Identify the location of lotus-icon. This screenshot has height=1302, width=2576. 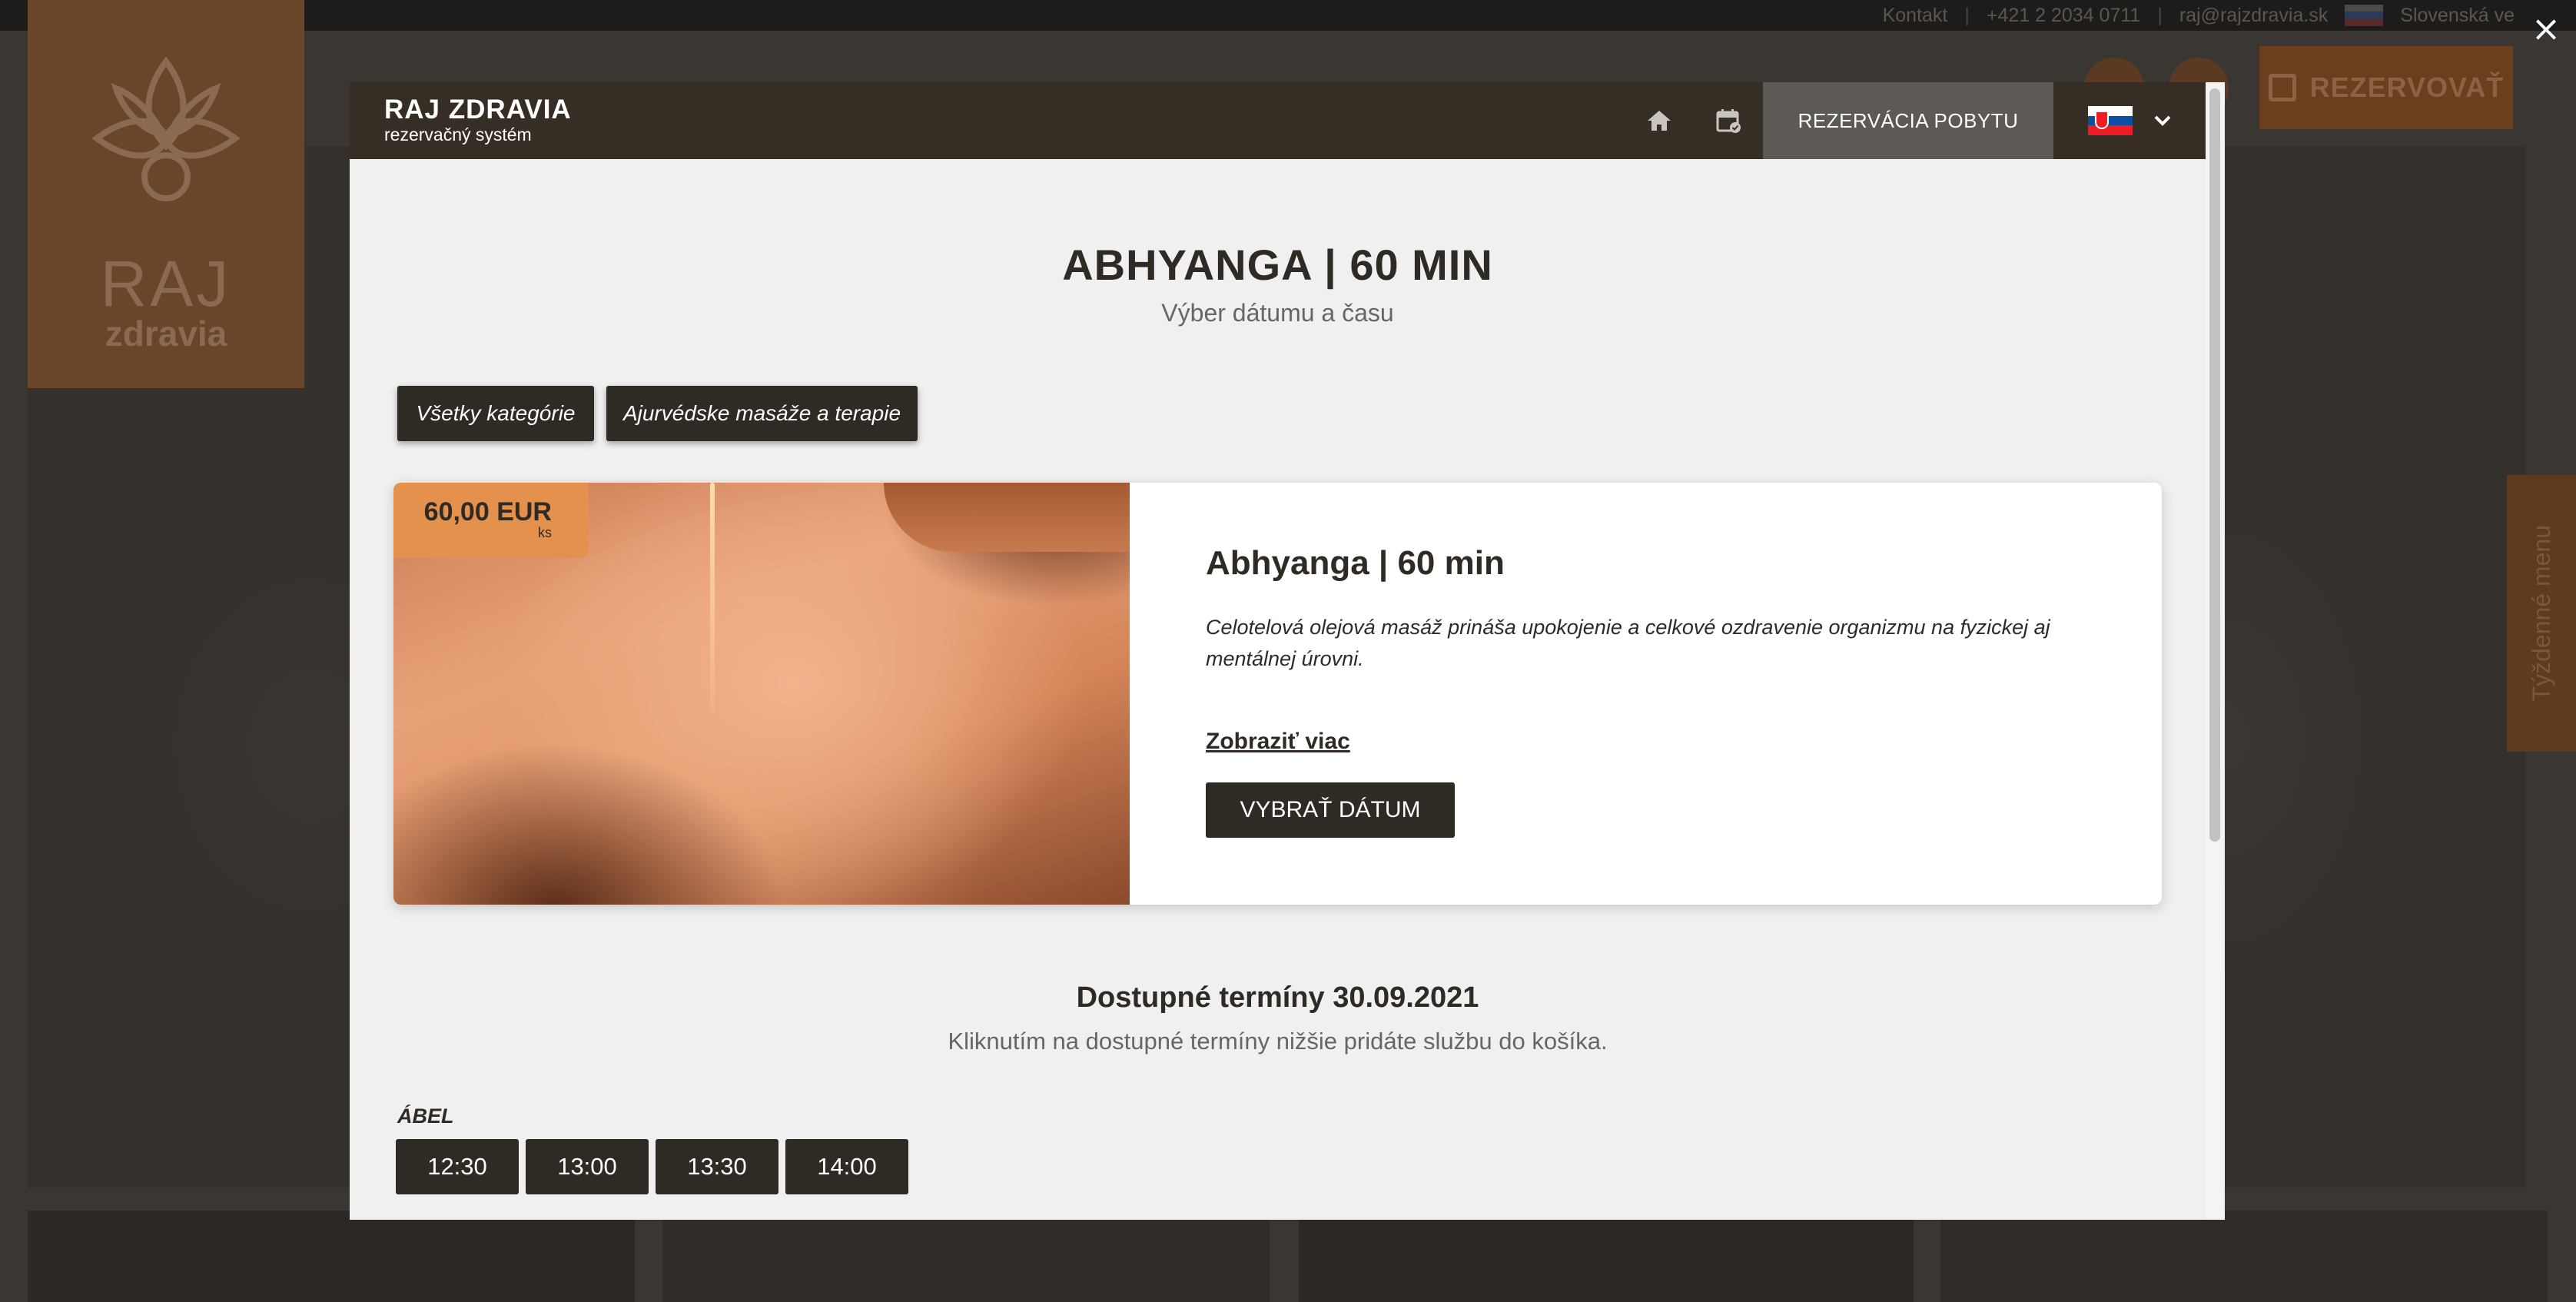
(166, 128).